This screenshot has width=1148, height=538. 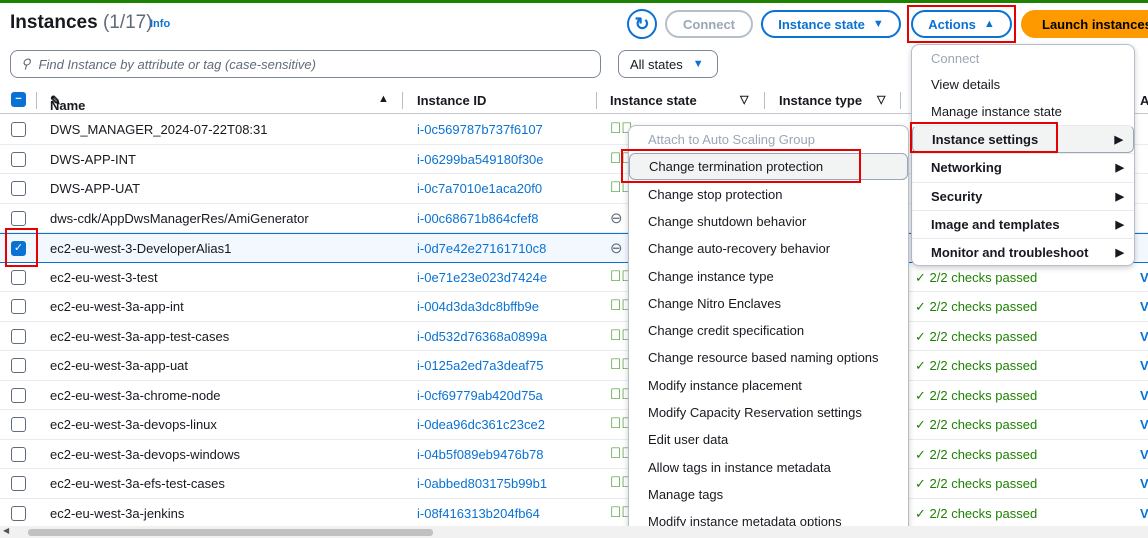 What do you see at coordinates (18, 99) in the screenshot?
I see `select-all-checkbox: −` at bounding box center [18, 99].